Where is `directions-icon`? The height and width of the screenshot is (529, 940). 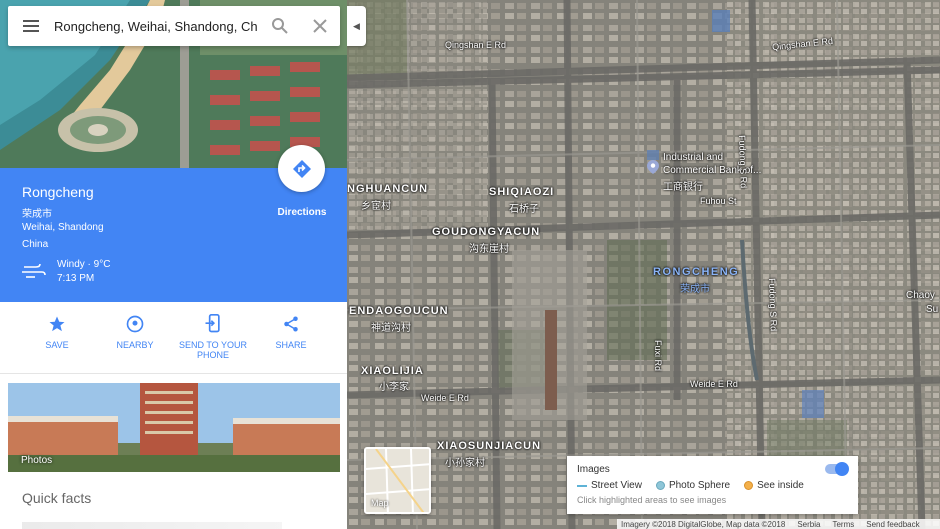
directions-icon is located at coordinates (301, 168).